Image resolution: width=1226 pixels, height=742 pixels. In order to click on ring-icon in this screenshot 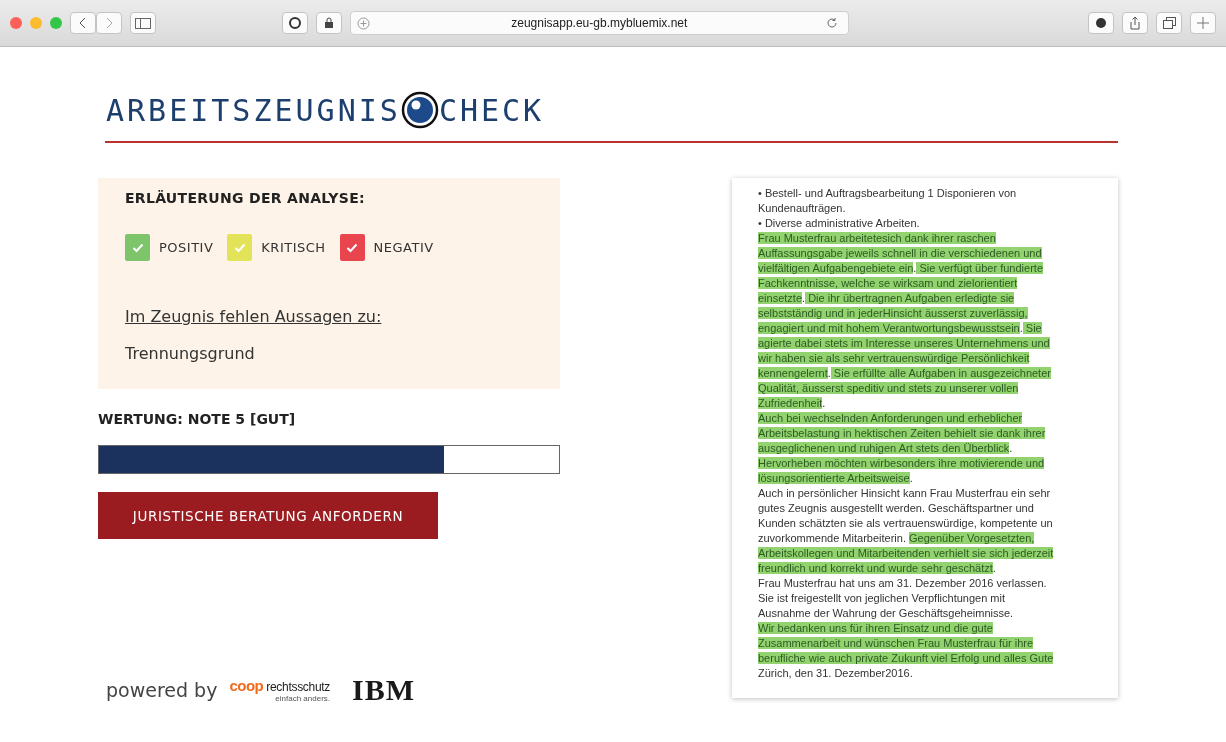, I will do `click(295, 23)`.